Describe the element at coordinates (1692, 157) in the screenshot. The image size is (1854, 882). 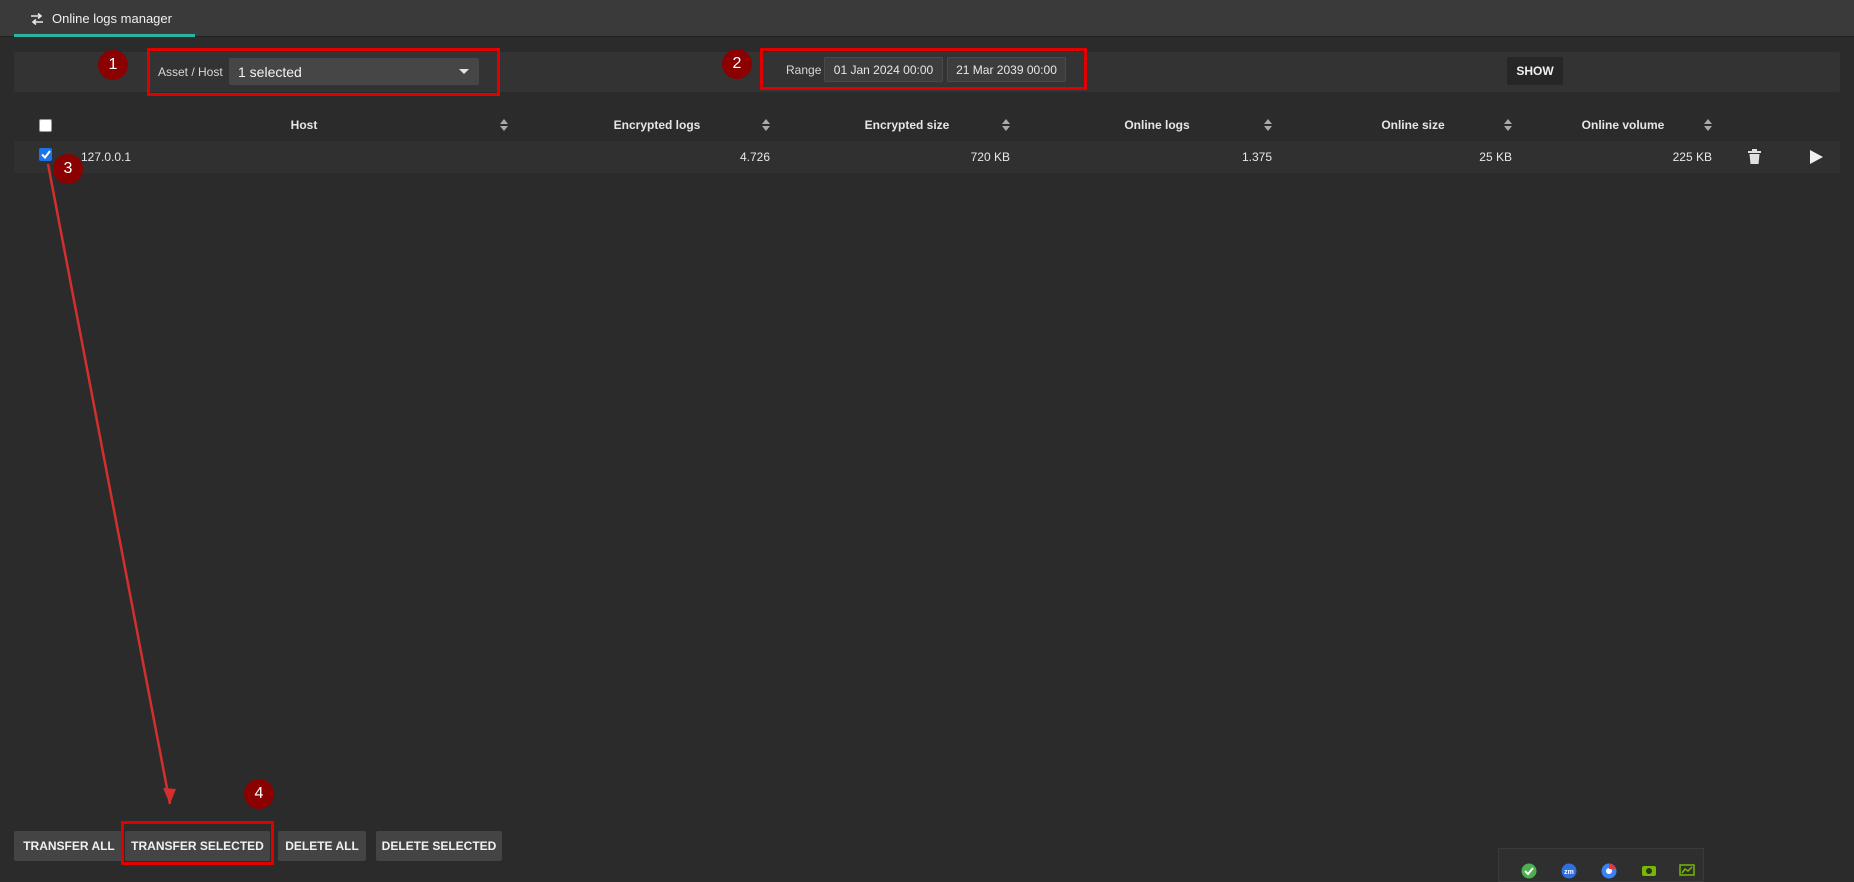
I see `cell-online-volume: 225 KB` at that location.